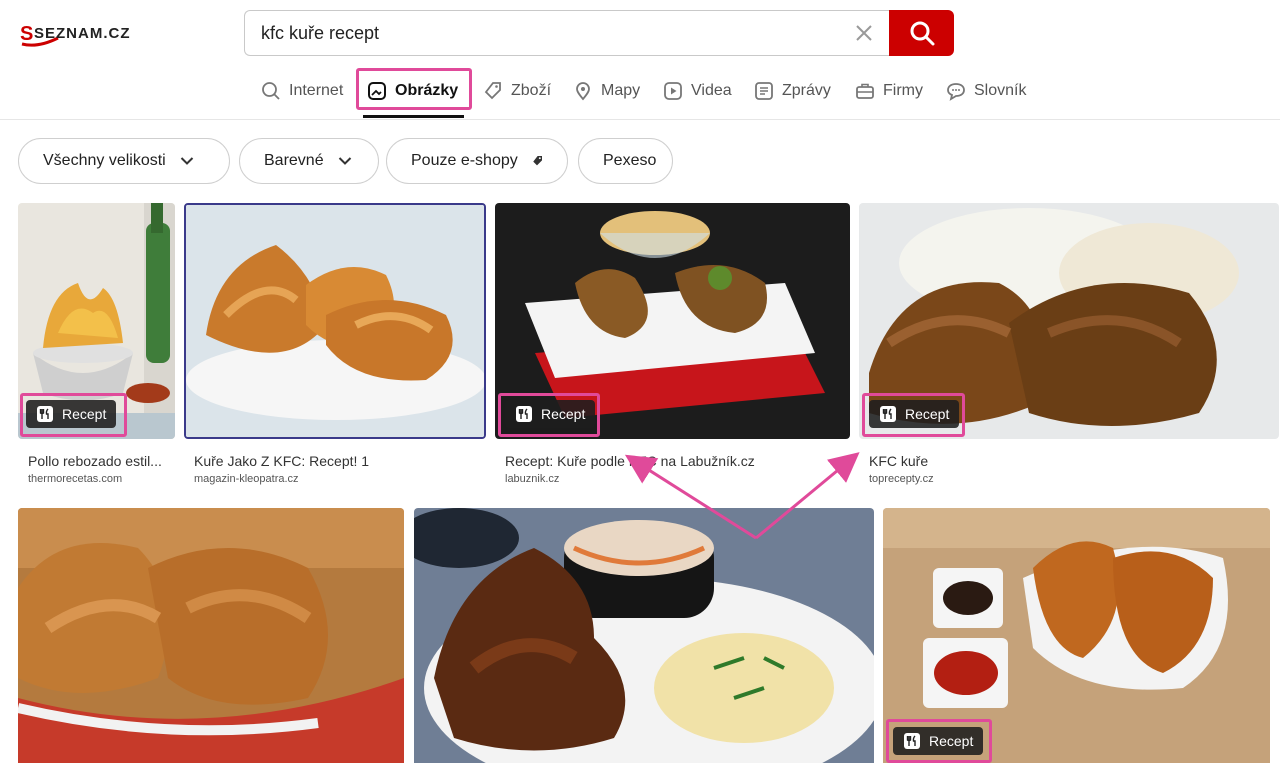 The height and width of the screenshot is (763, 1280). I want to click on tab-label: Internet, so click(316, 90).